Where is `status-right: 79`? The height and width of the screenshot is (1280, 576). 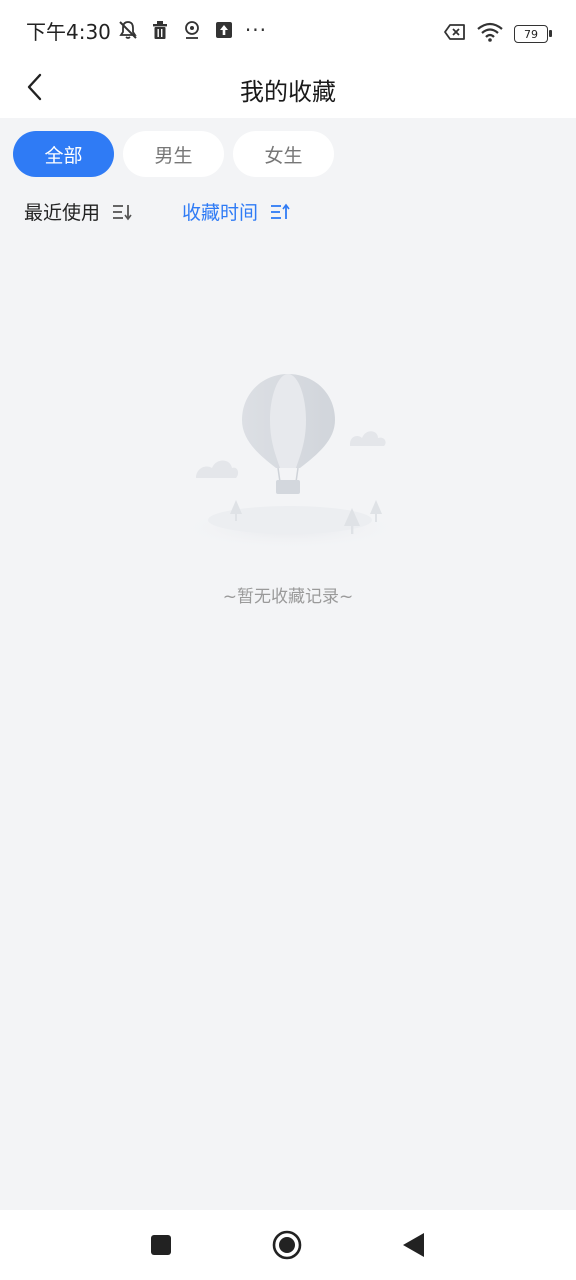 status-right: 79 is located at coordinates (498, 34).